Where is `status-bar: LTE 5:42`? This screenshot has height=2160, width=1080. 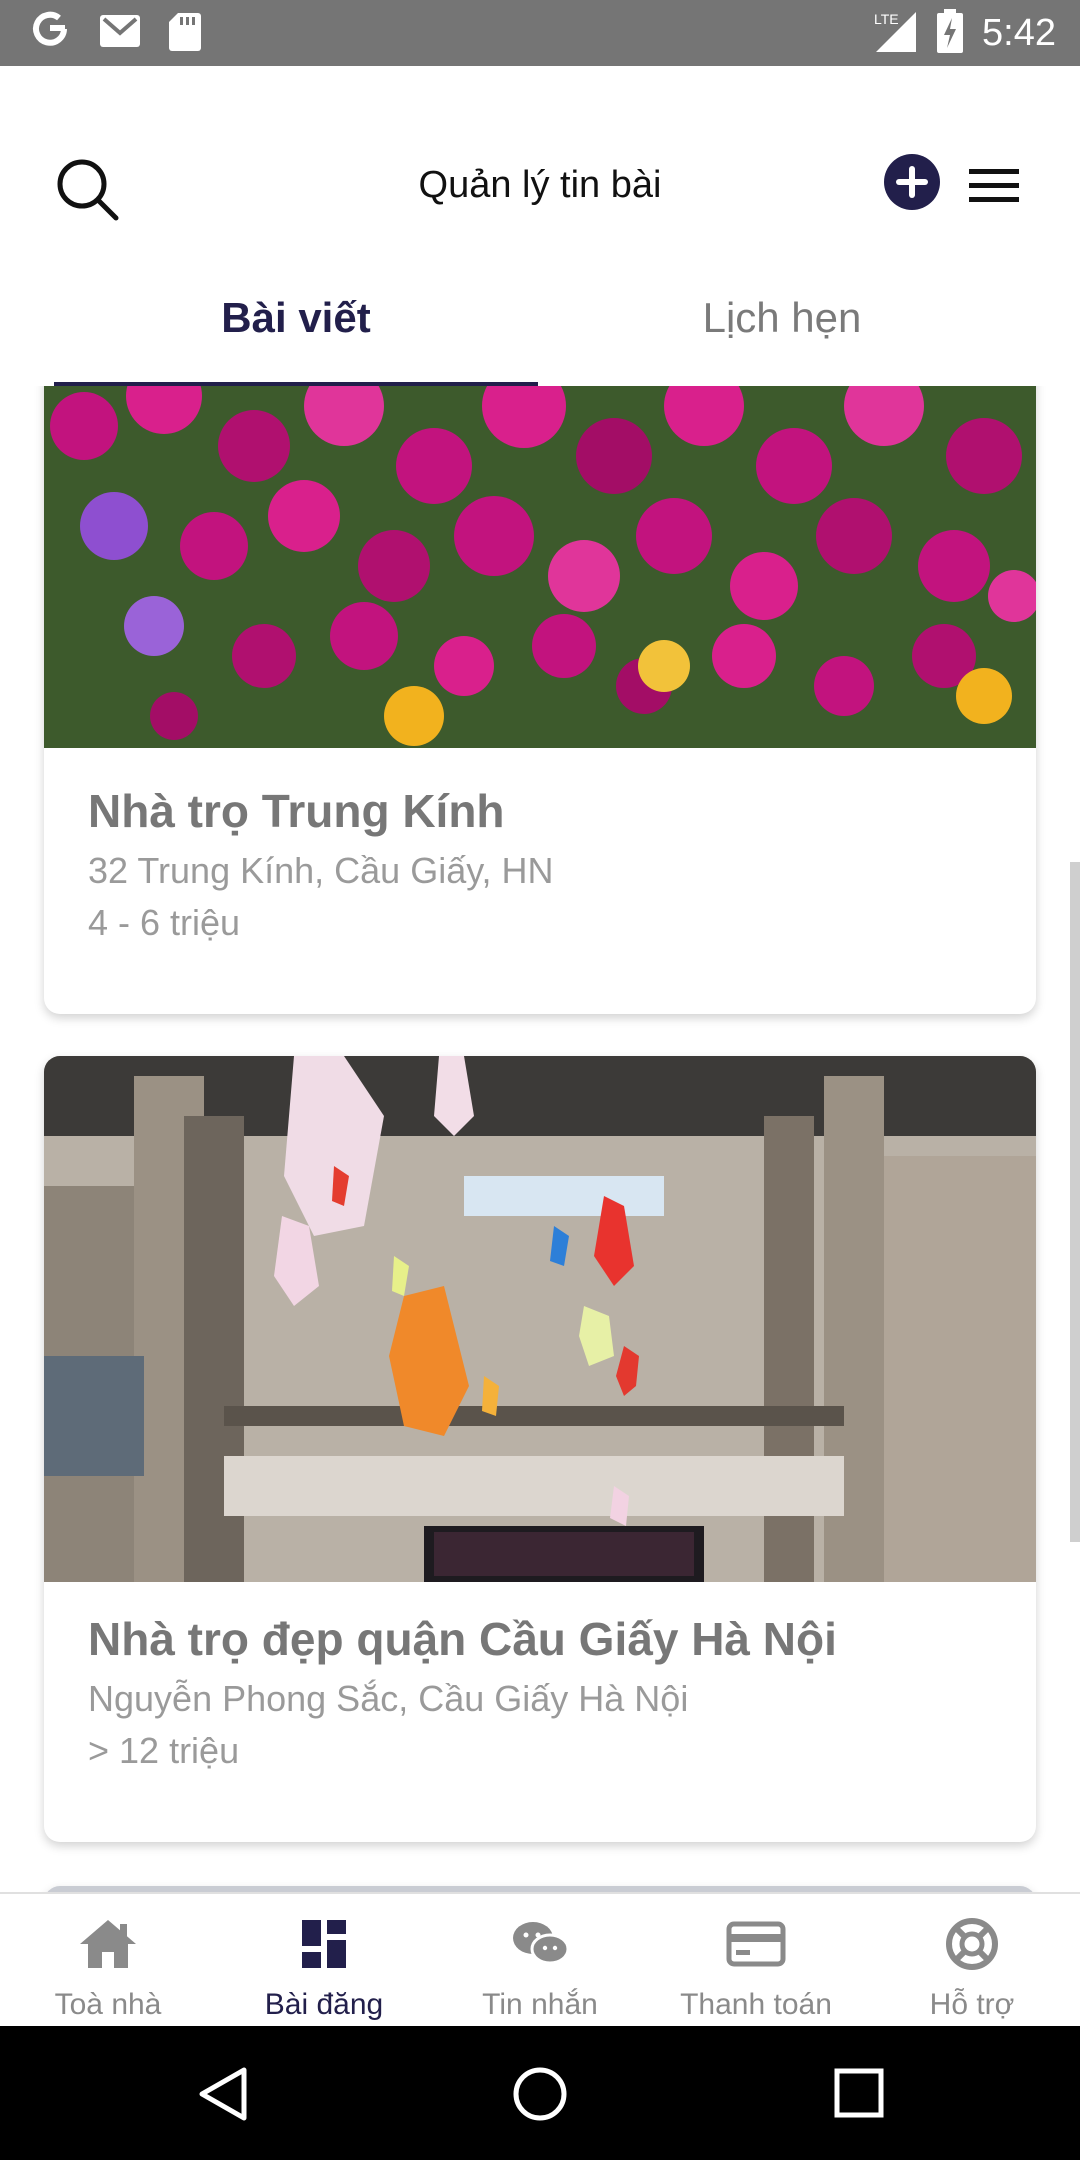
status-bar: LTE 5:42 is located at coordinates (540, 33).